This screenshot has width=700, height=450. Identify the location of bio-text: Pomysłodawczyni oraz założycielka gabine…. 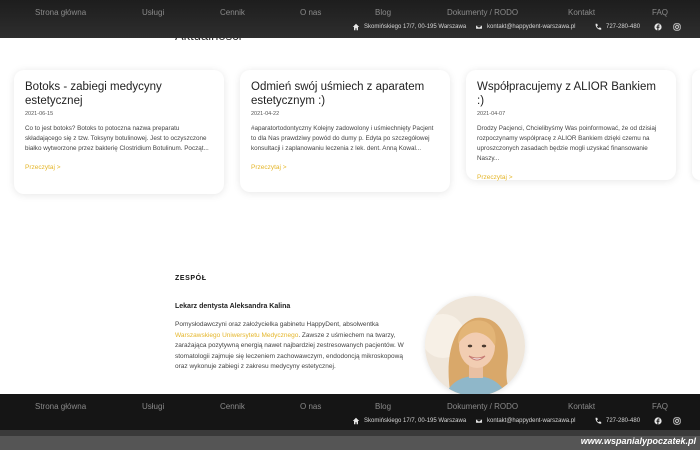
(277, 324).